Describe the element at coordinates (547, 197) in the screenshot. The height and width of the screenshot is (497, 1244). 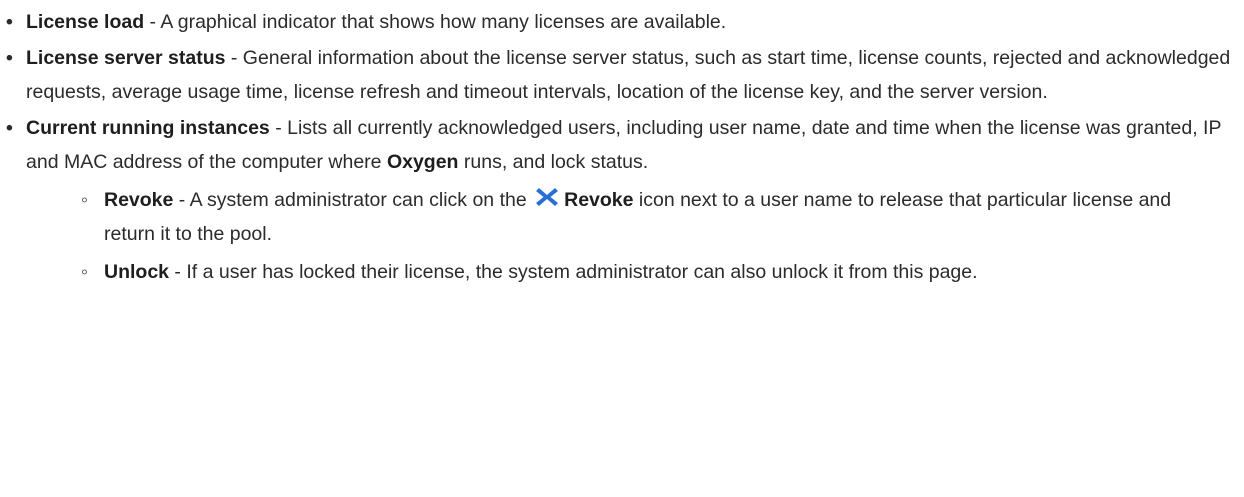
I see `revoke-x-icon` at that location.